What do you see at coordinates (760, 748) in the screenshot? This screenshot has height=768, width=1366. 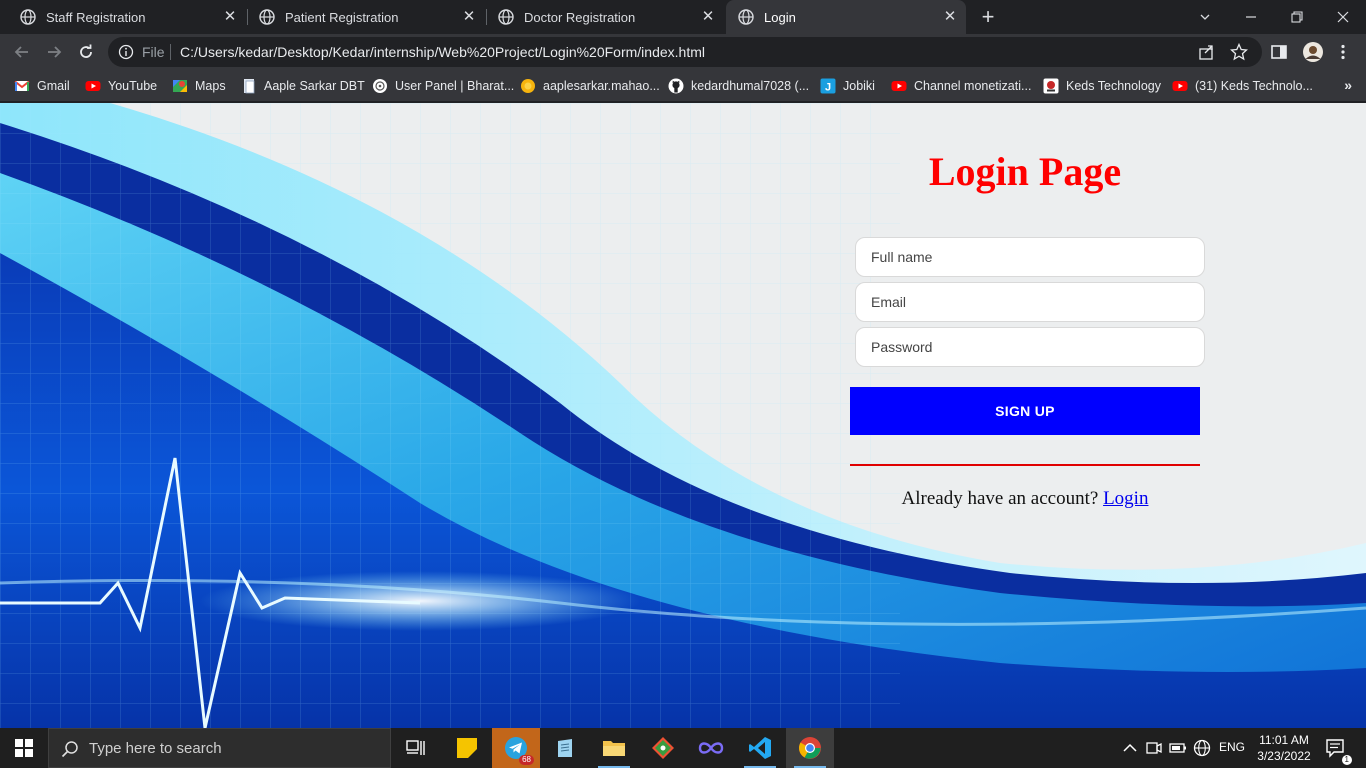 I see `vscode-app` at bounding box center [760, 748].